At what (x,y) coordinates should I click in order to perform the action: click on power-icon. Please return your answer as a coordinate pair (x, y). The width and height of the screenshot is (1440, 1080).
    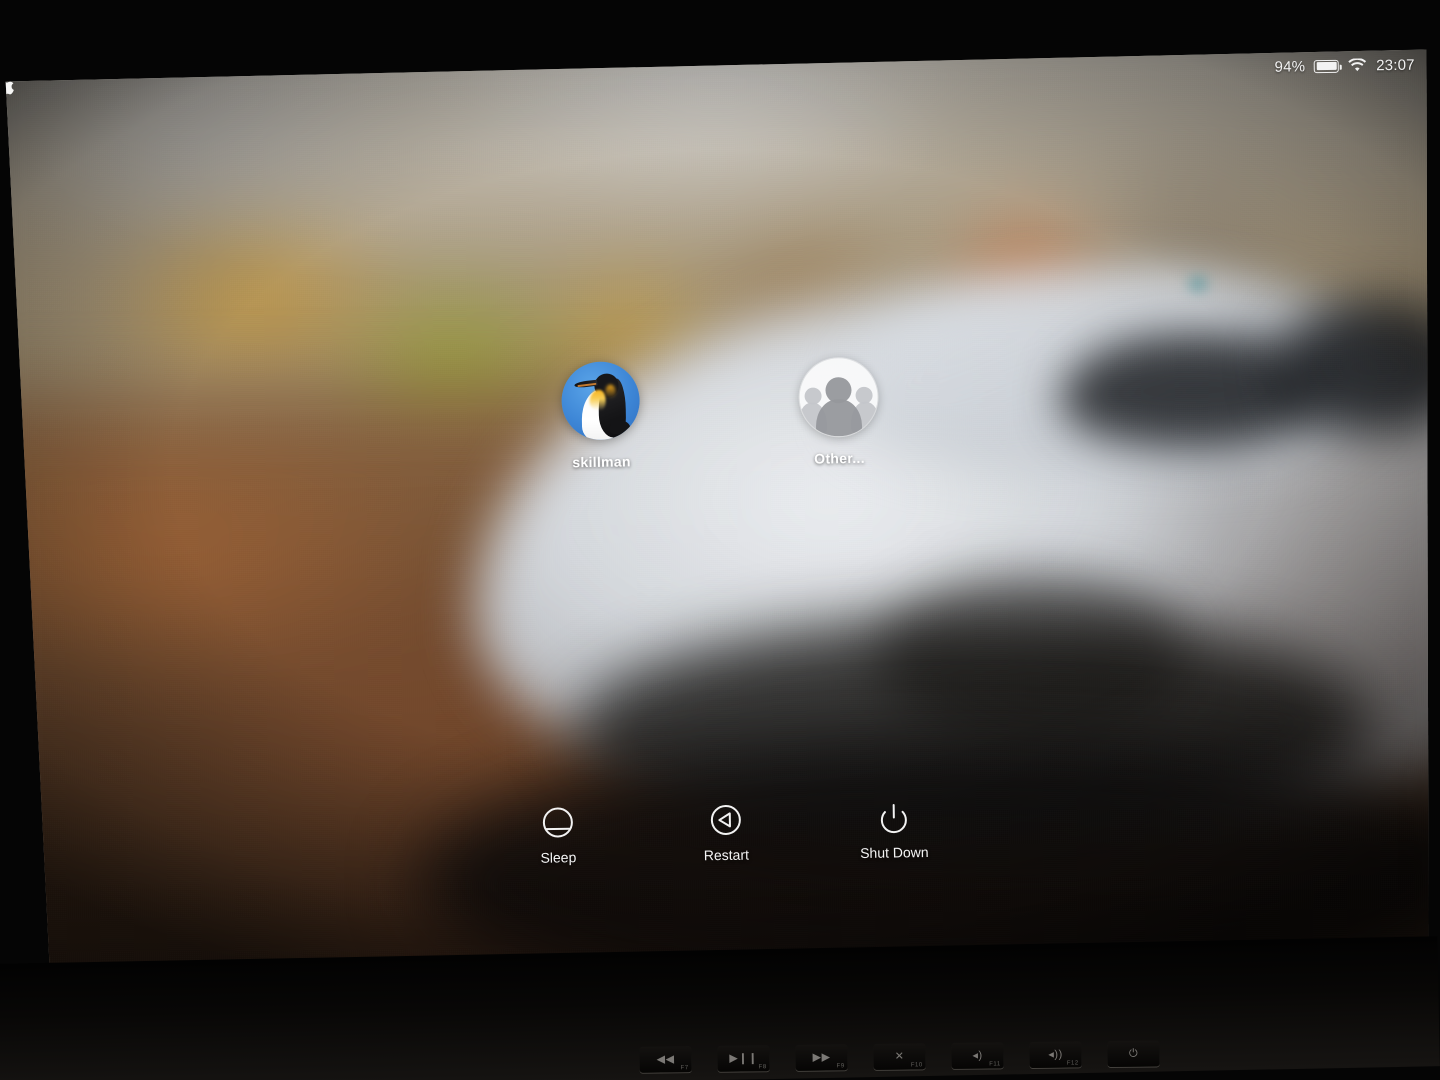
    Looking at the image, I should click on (894, 817).